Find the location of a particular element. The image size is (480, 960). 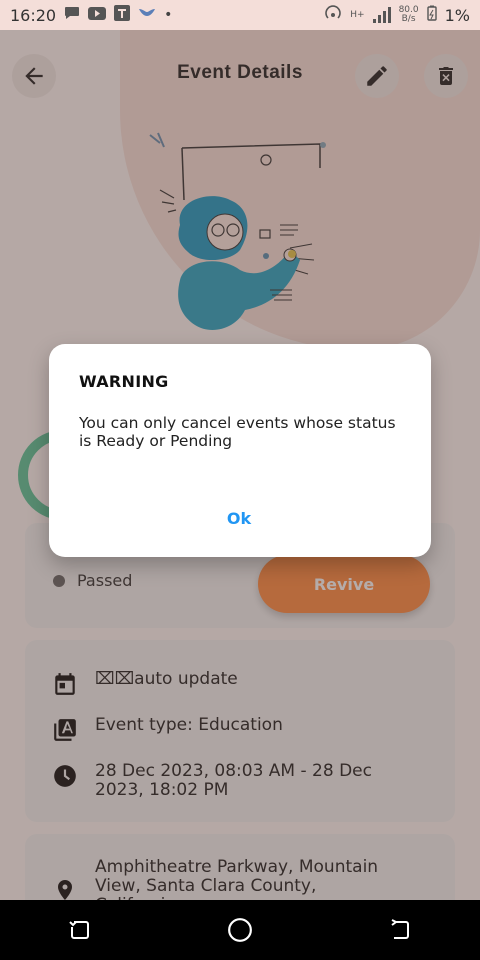

youtube-icon is located at coordinates (97, 15).